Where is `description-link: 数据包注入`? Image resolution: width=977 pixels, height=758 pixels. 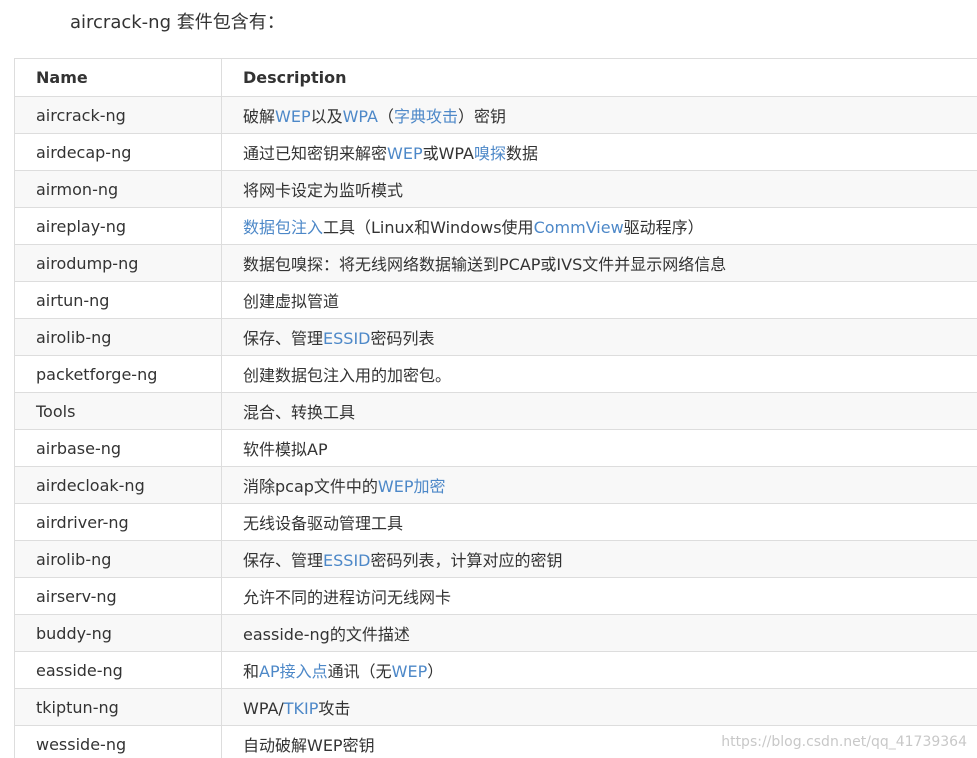
description-link: 数据包注入 is located at coordinates (283, 227).